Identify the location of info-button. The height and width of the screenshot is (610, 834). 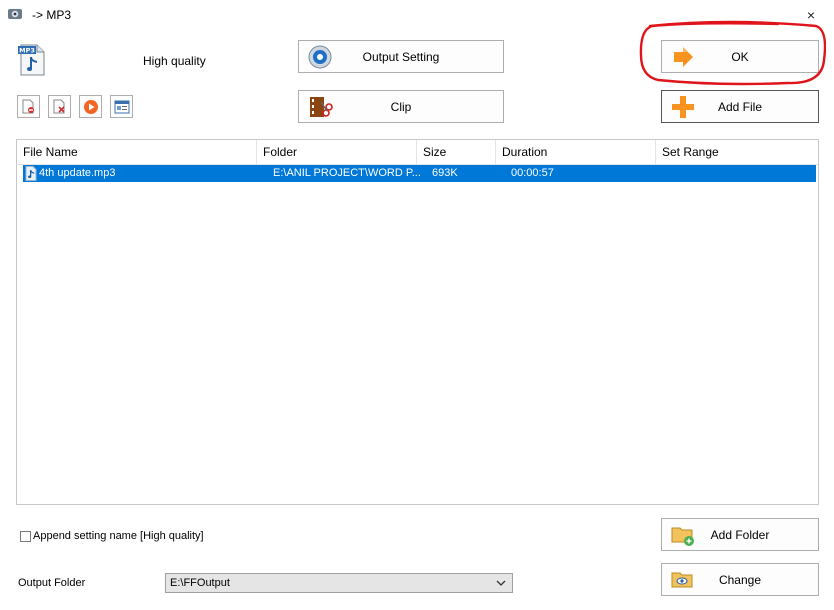
(121, 106).